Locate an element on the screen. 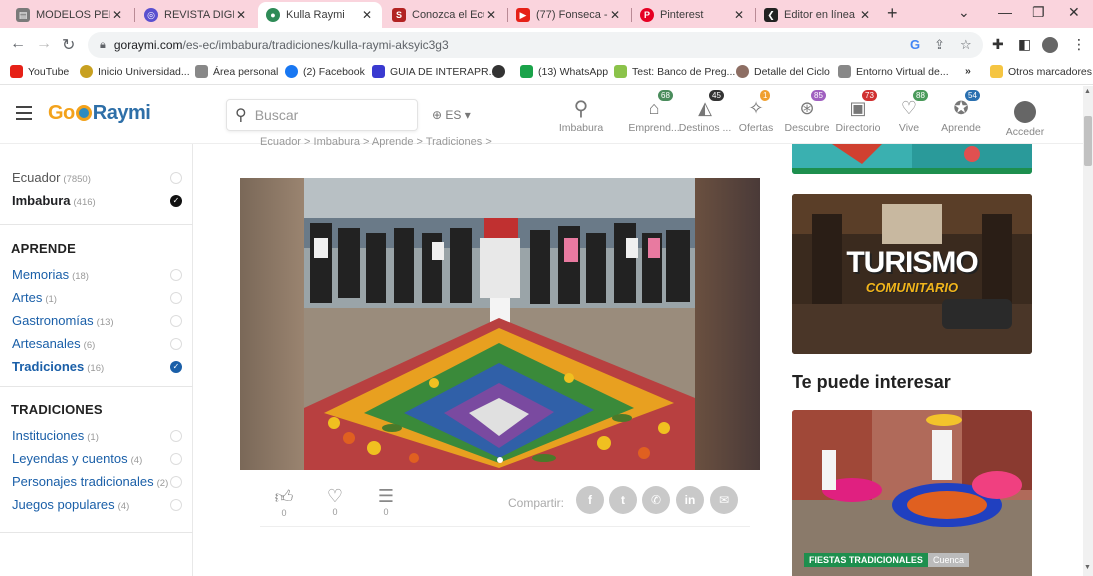 This screenshot has height=576, width=1093. tab-conozca: S Conozca el Ecuad ✕ is located at coordinates (445, 15).